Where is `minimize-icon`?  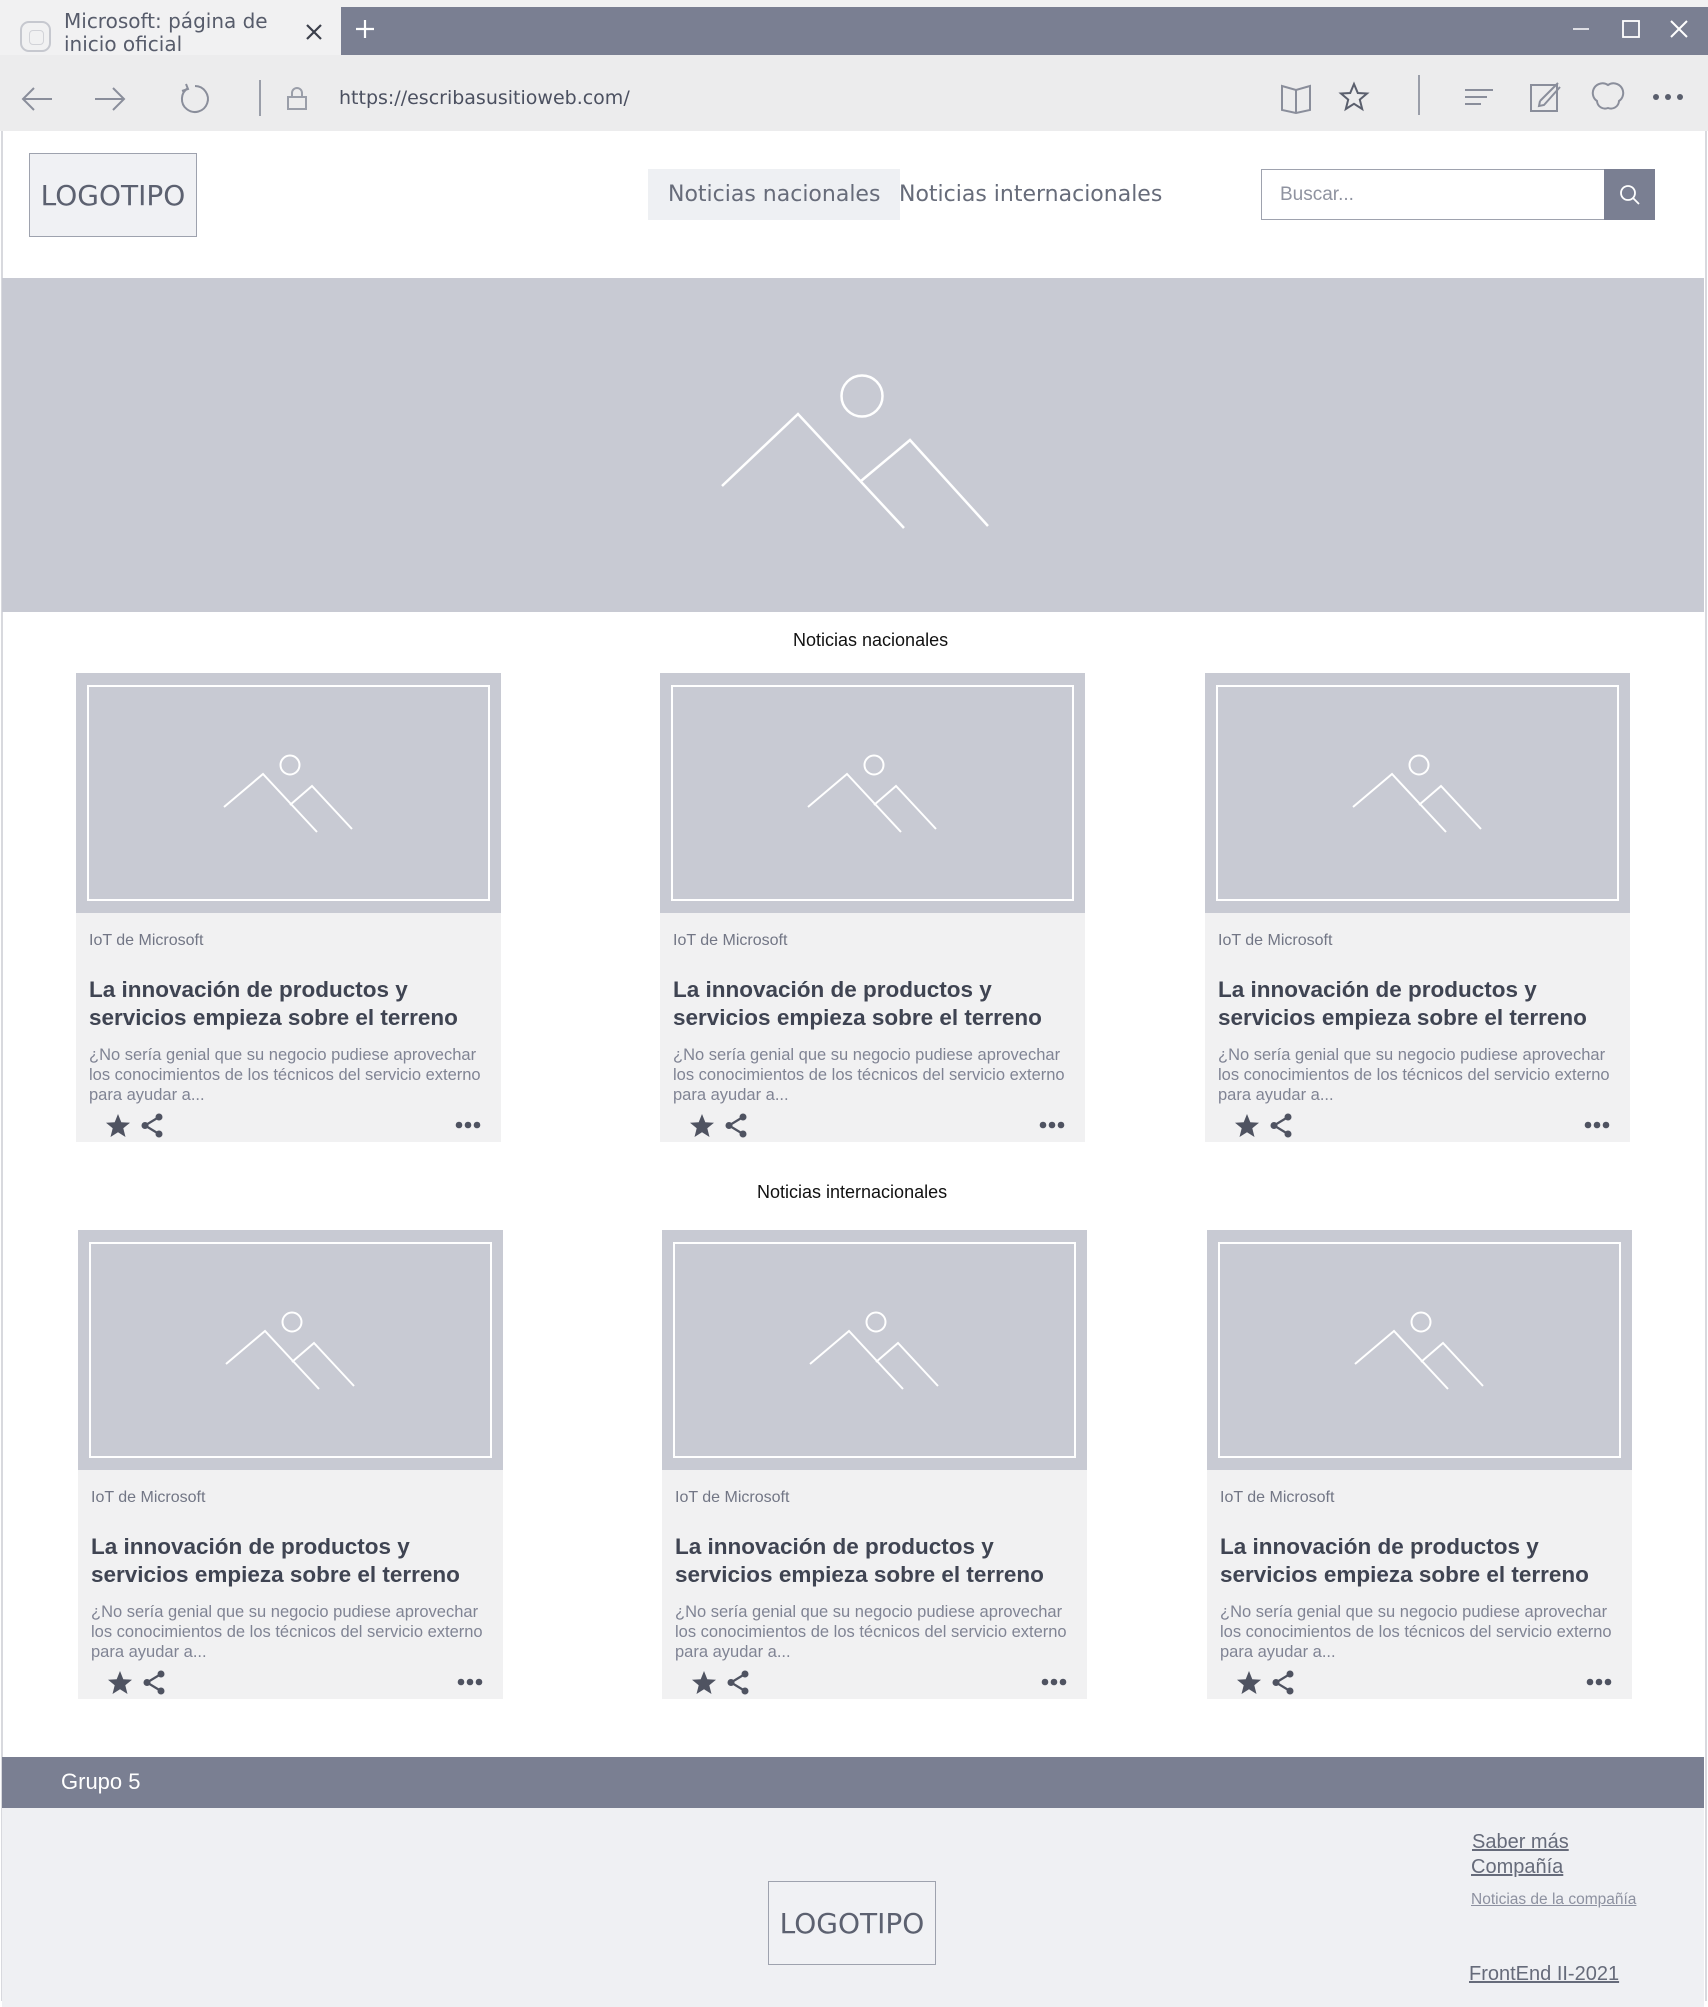 minimize-icon is located at coordinates (1581, 29).